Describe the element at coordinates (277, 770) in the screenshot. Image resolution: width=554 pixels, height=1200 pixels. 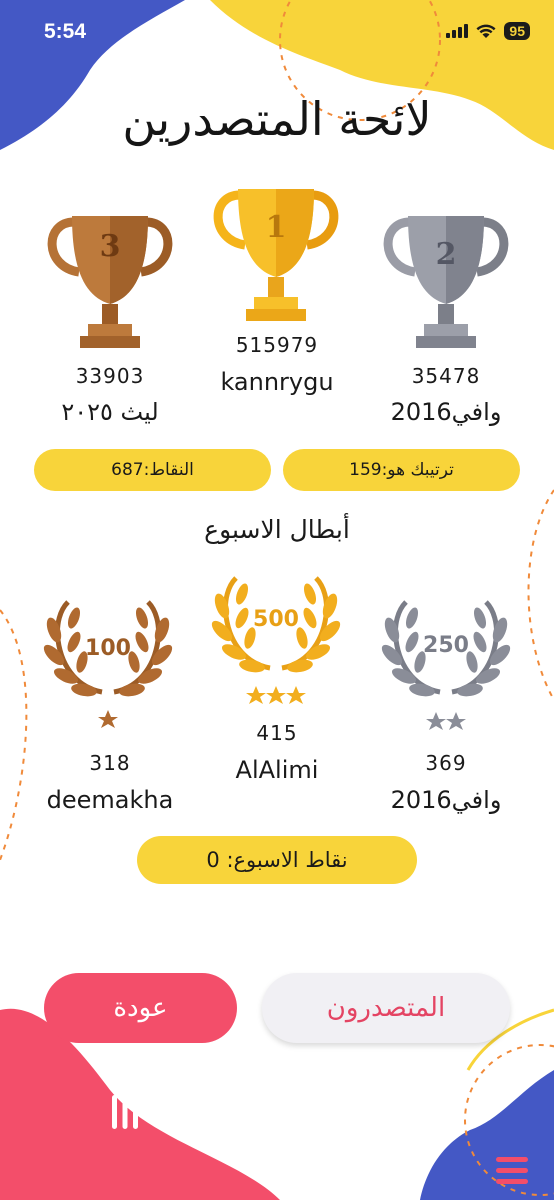
I see `weekly-1-name: AlAlimi` at that location.